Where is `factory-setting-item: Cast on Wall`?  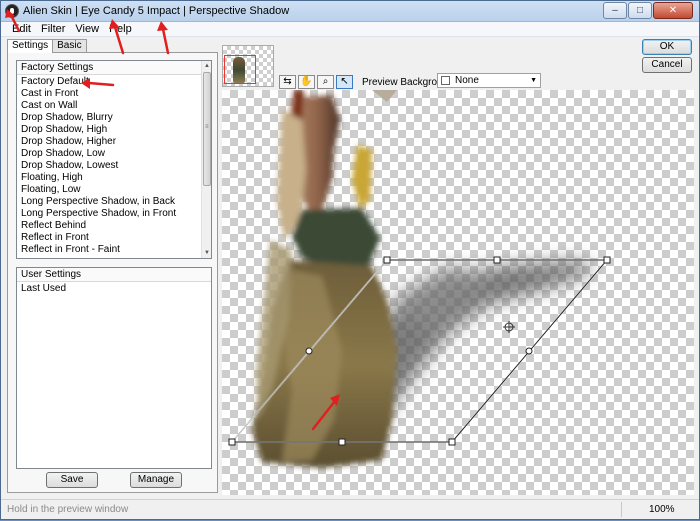
factory-setting-item: Cast on Wall is located at coordinates (108, 106).